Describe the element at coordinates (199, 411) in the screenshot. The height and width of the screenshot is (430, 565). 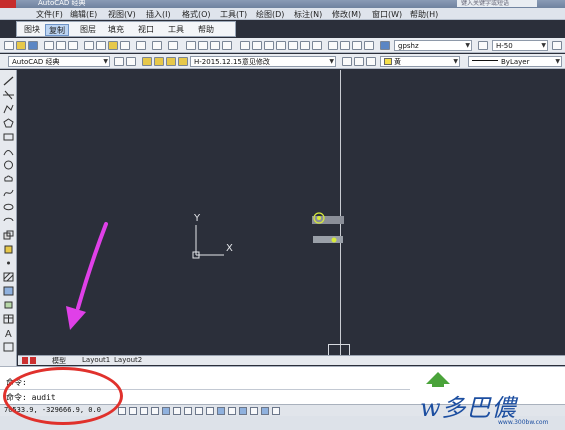
I see `object-snap-tracking-icon` at that location.